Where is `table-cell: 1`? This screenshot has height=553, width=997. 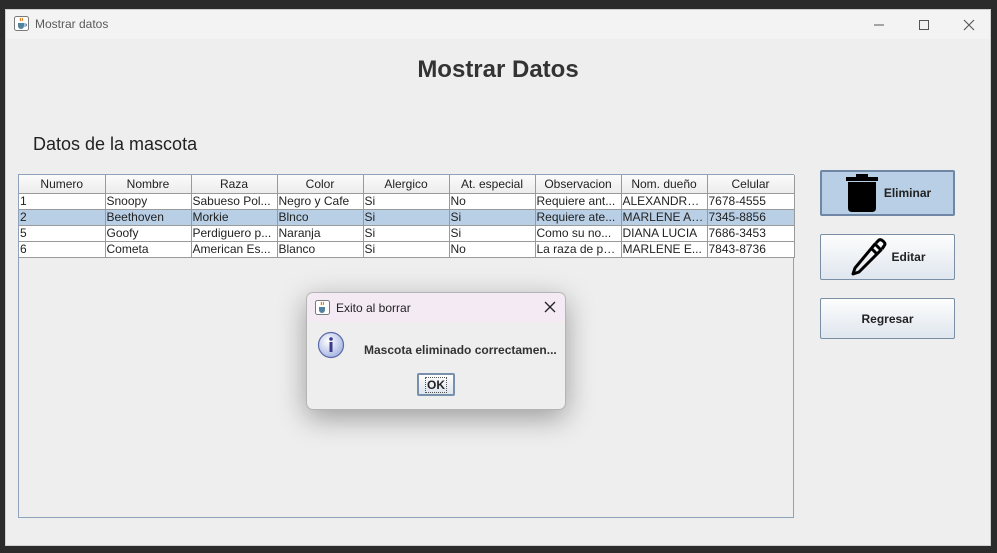
table-cell: 1 is located at coordinates (62, 201).